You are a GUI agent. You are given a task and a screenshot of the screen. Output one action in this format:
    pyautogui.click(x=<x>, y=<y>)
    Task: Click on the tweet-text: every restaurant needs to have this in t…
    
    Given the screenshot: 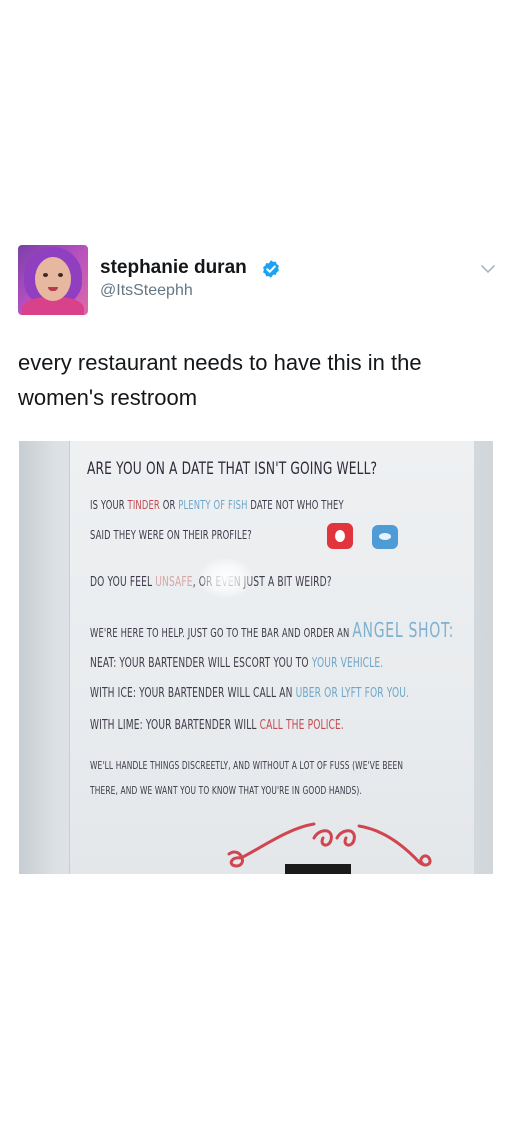 What is the action you would take?
    pyautogui.click(x=220, y=380)
    